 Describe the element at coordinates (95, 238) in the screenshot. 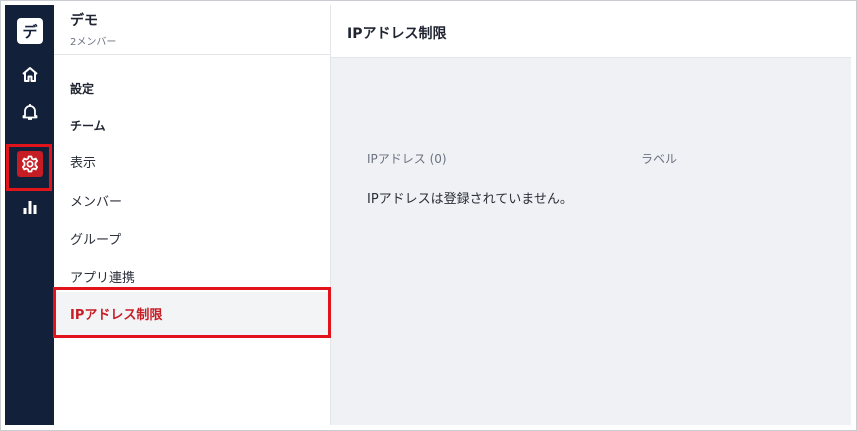

I see `sidebar-item-groups: グループ` at that location.